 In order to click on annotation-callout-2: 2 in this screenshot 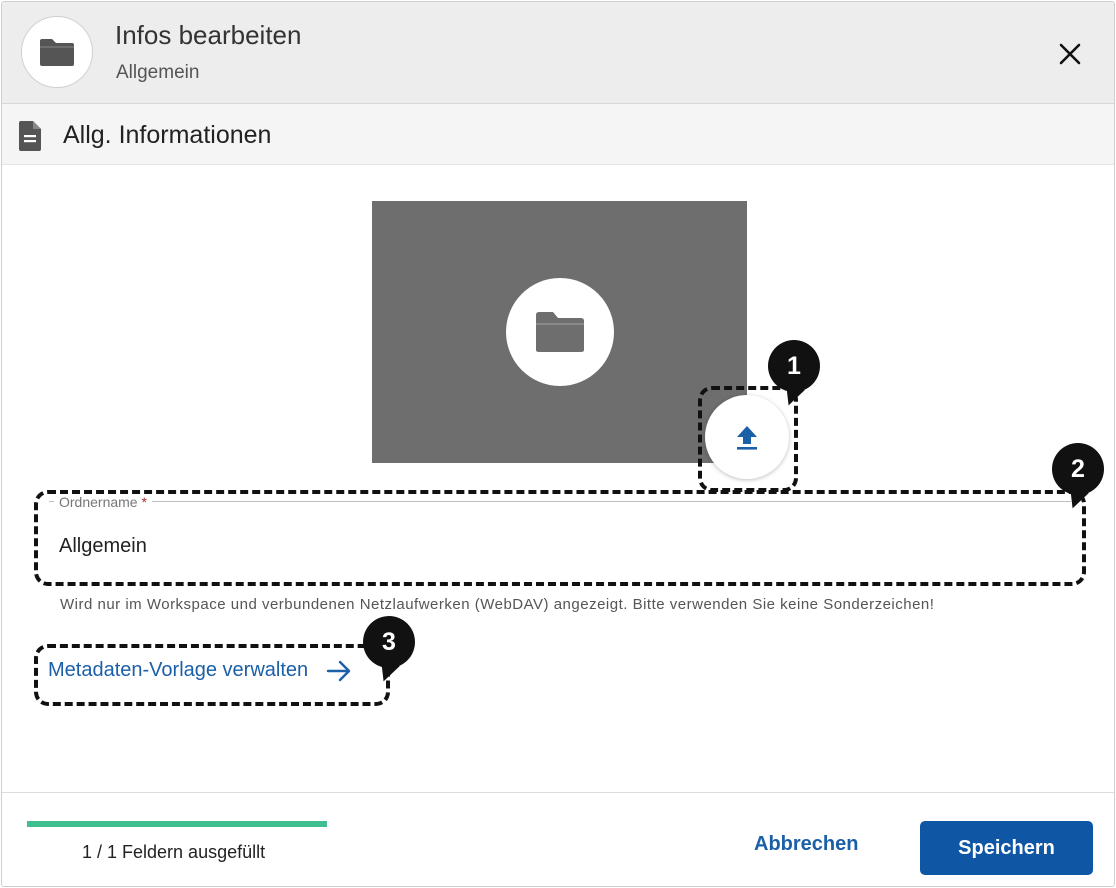, I will do `click(1078, 469)`.